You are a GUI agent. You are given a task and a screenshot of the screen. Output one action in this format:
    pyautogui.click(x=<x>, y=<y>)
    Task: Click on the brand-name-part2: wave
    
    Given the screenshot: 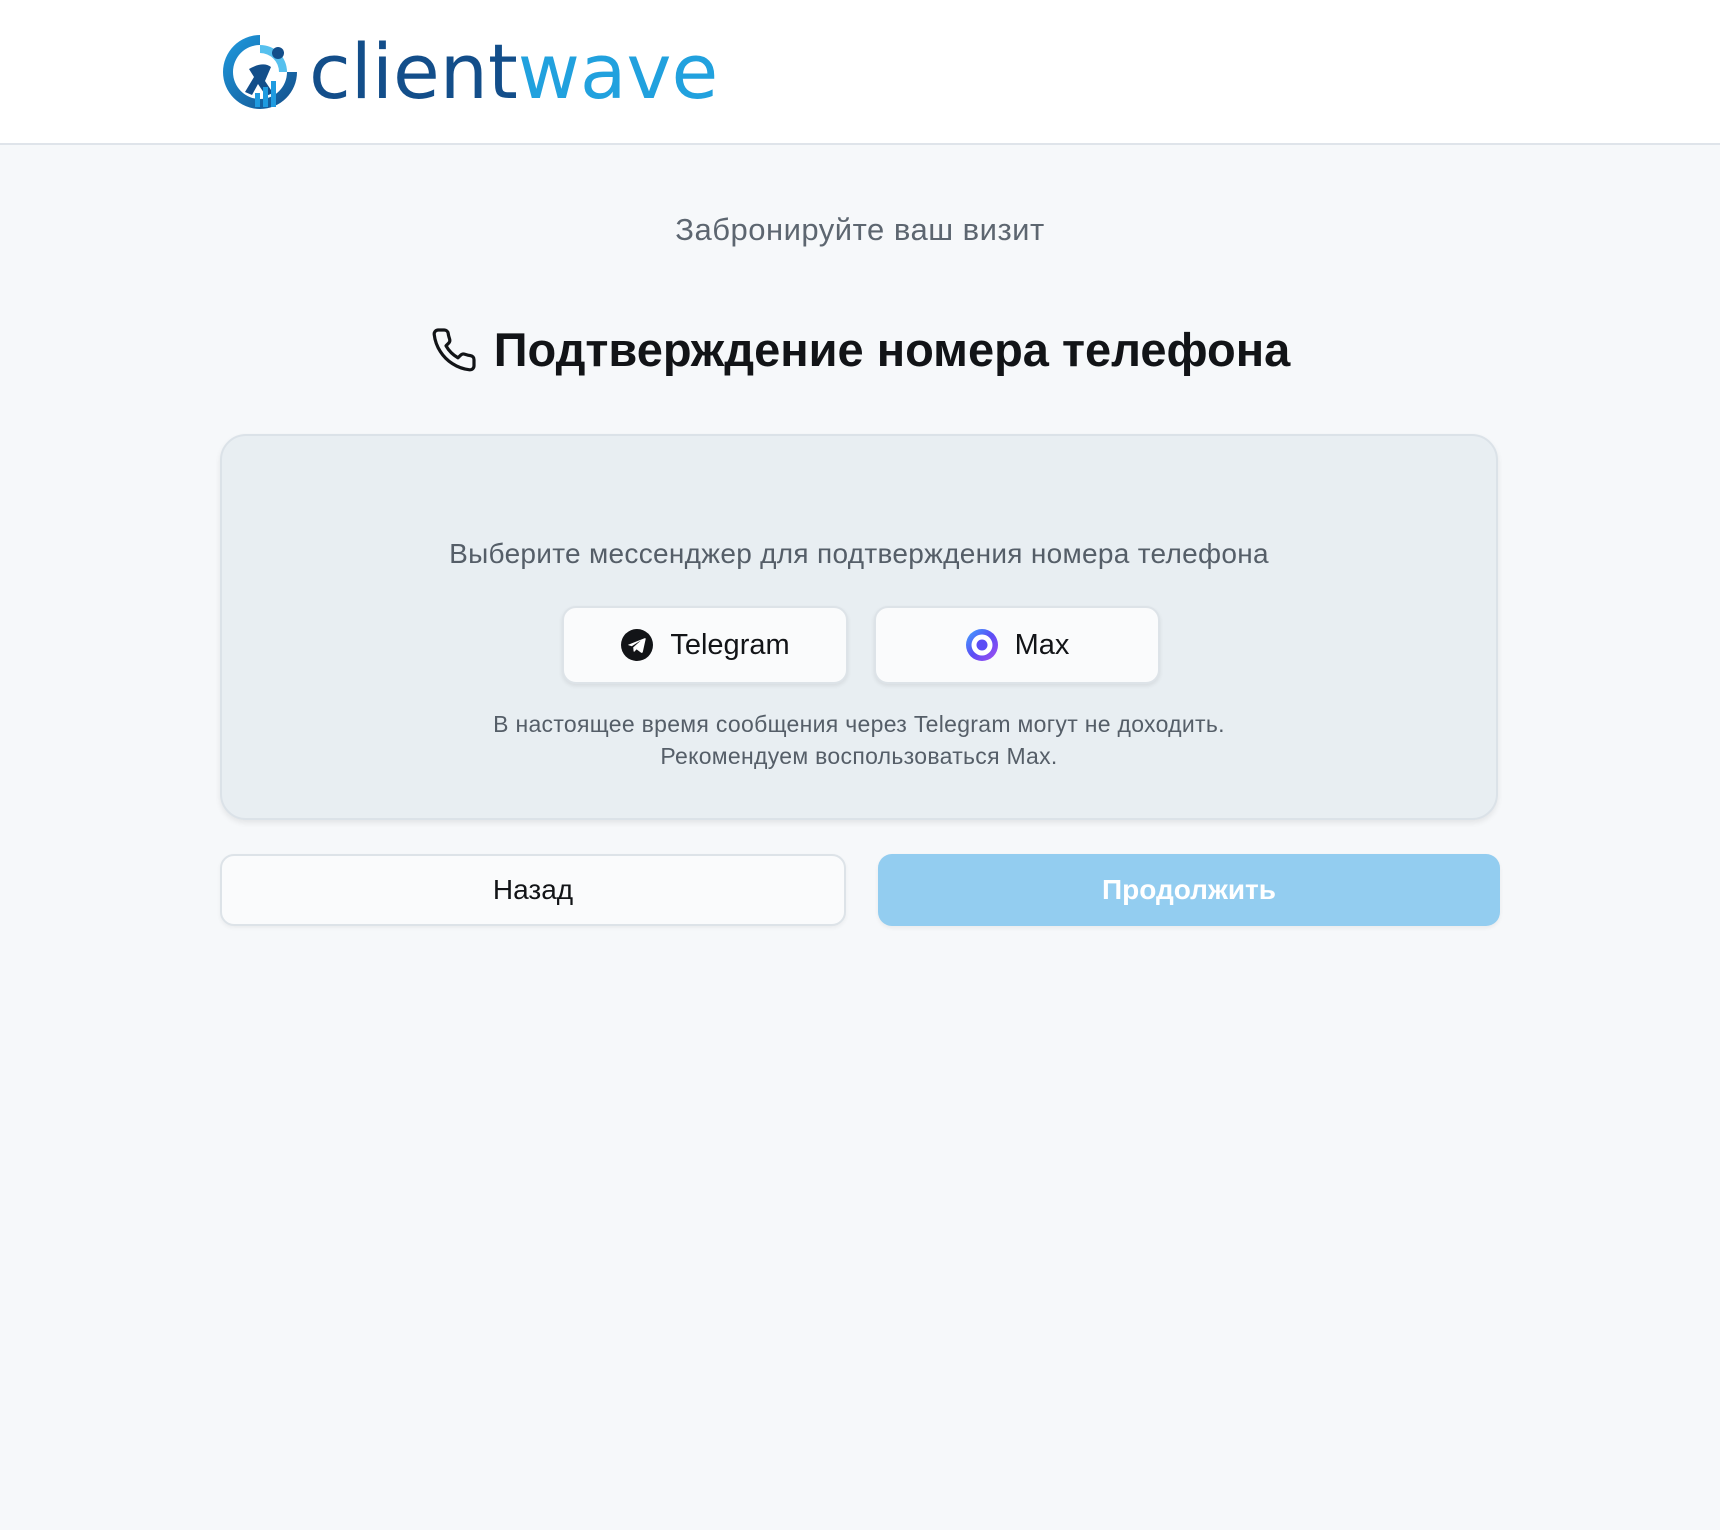 What is the action you would take?
    pyautogui.click(x=618, y=71)
    